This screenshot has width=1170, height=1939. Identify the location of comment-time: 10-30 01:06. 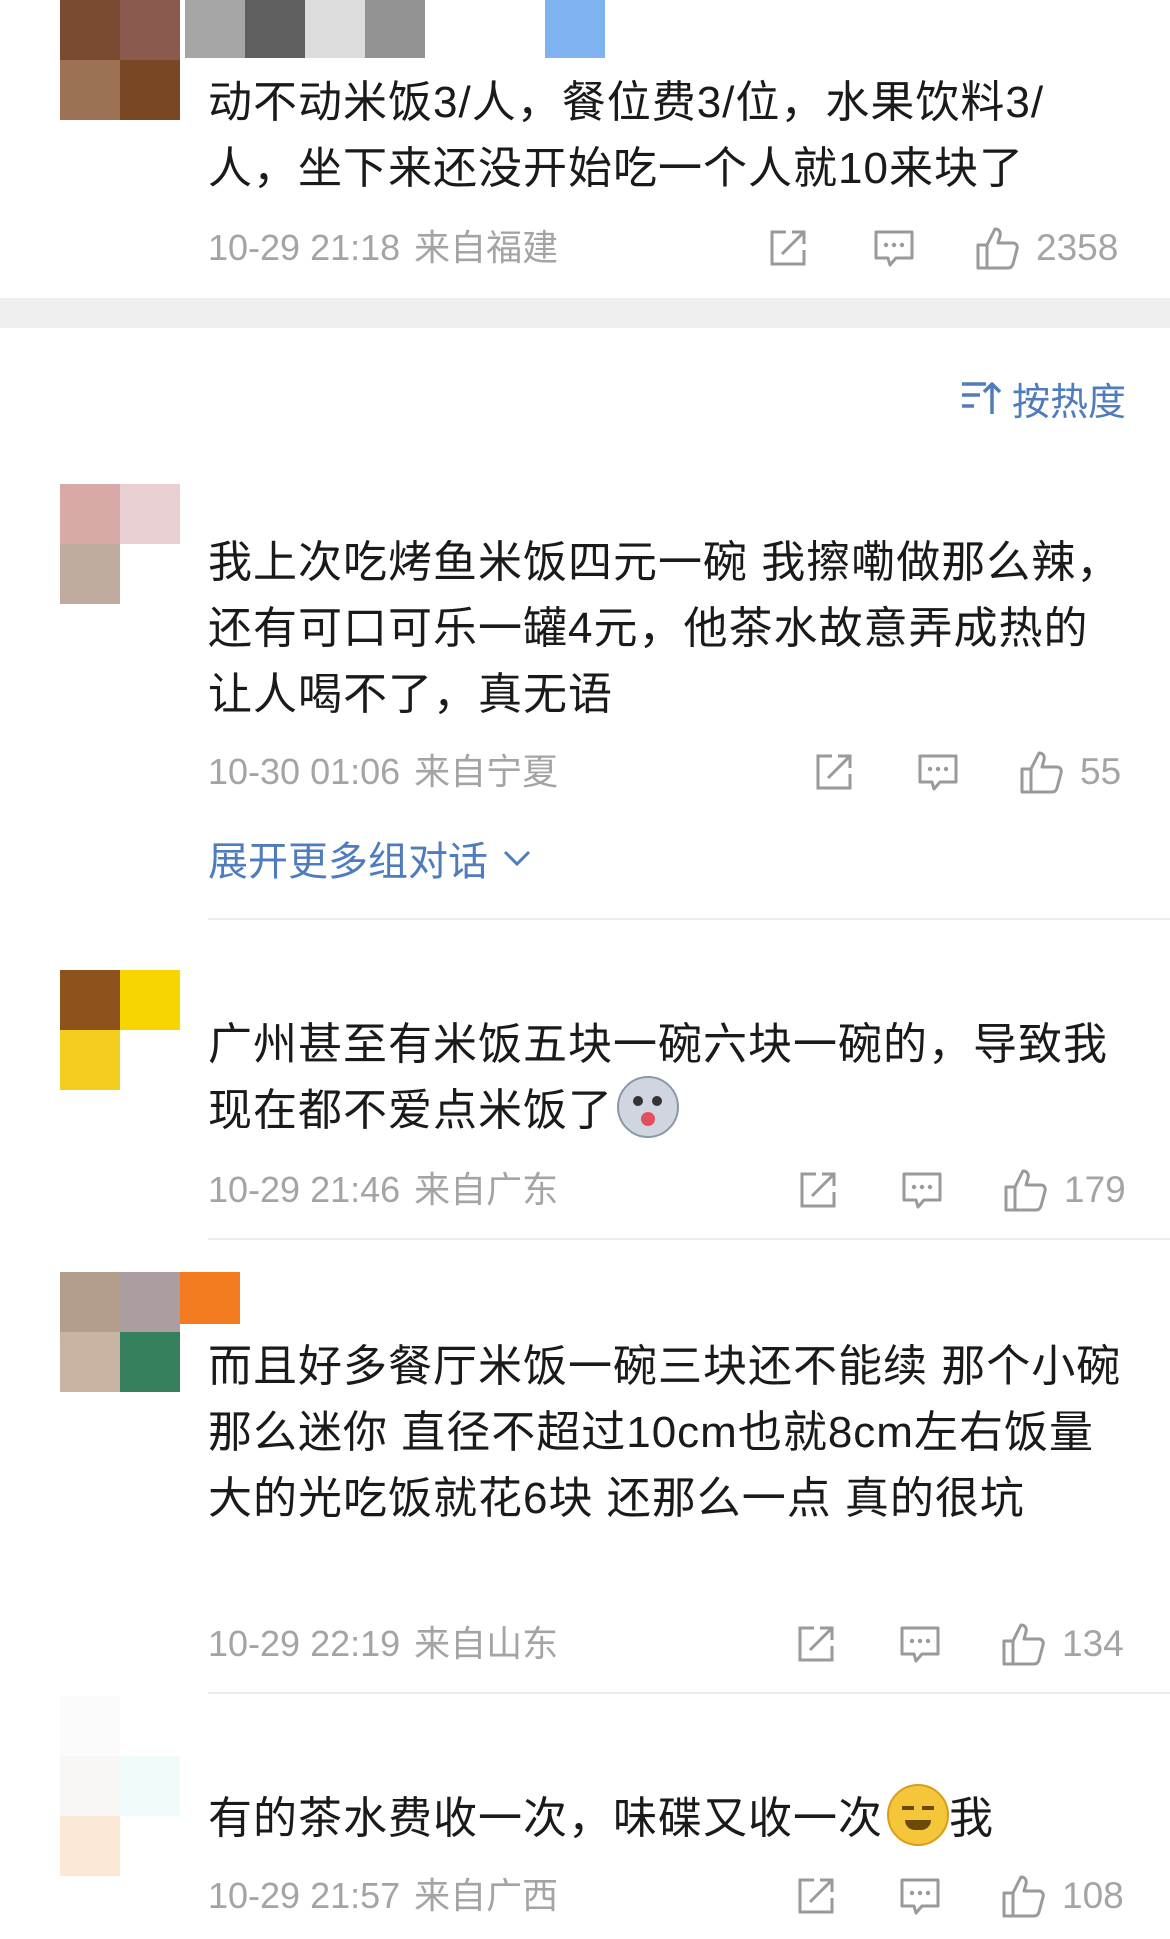
(304, 771).